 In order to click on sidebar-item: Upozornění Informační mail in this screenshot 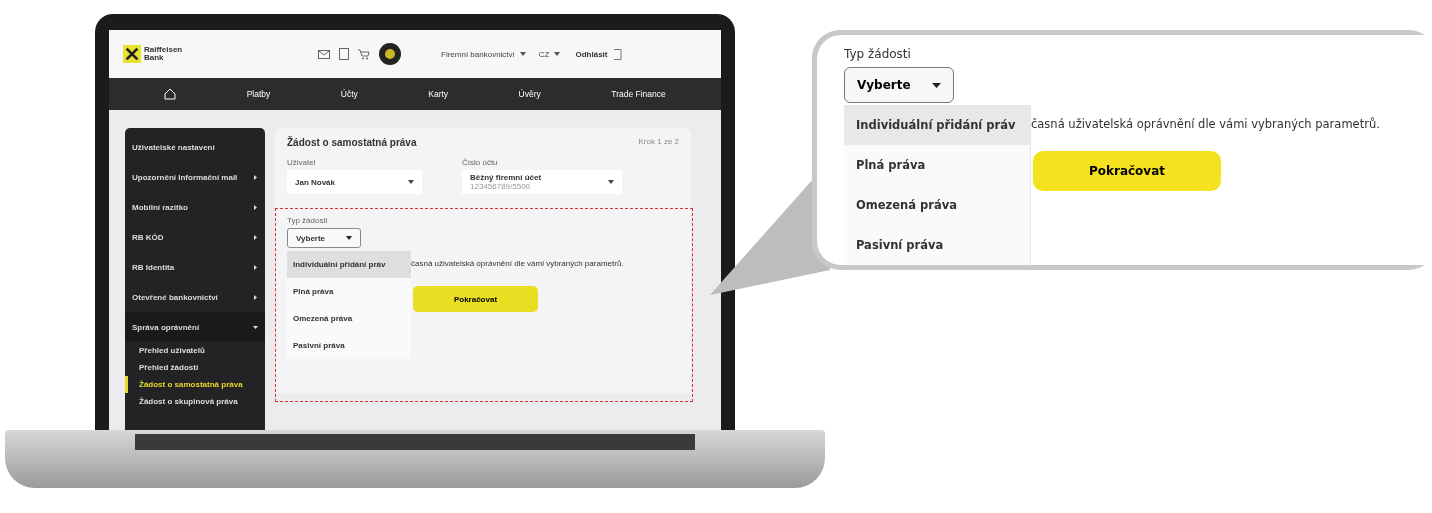, I will do `click(195, 177)`.